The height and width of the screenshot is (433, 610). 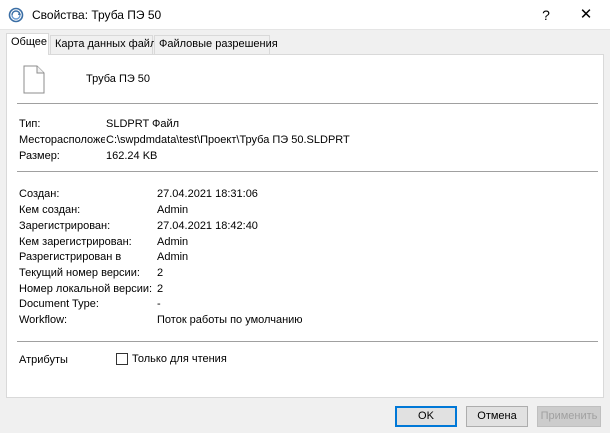 I want to click on attributes-label: Атрибуты, so click(x=43, y=360).